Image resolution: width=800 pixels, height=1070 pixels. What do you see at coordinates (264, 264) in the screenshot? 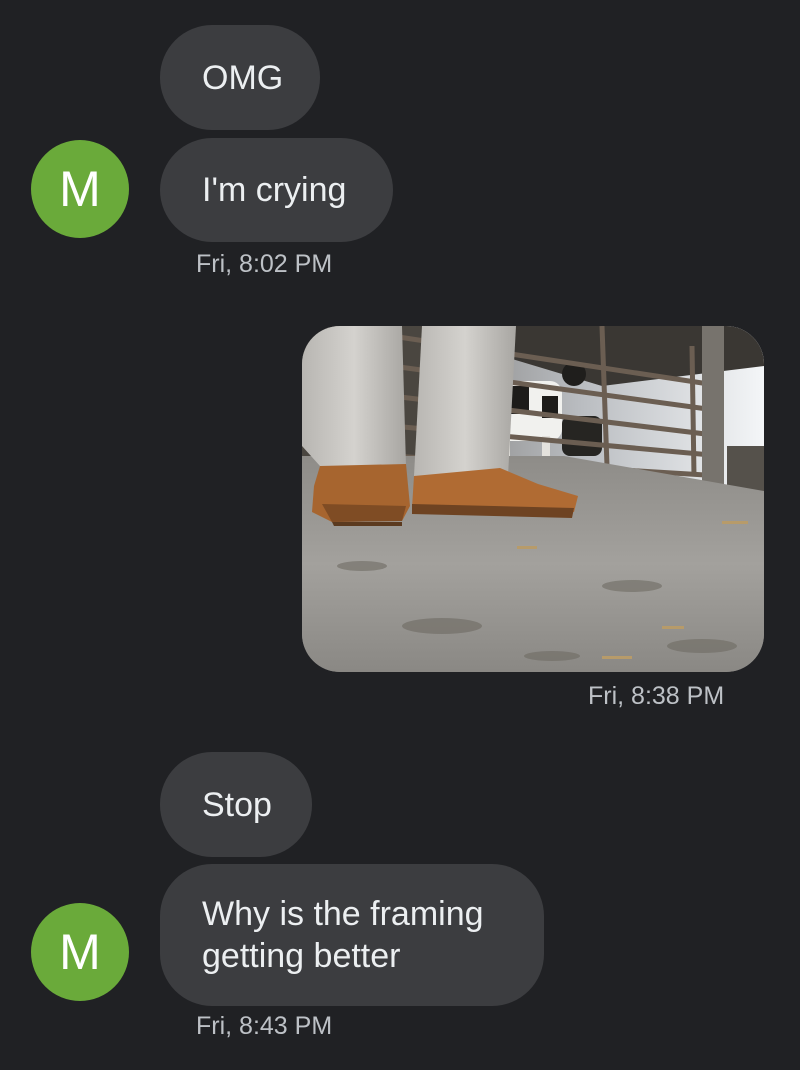
I see `message-timestamp: Fri, 8:02 PM` at bounding box center [264, 264].